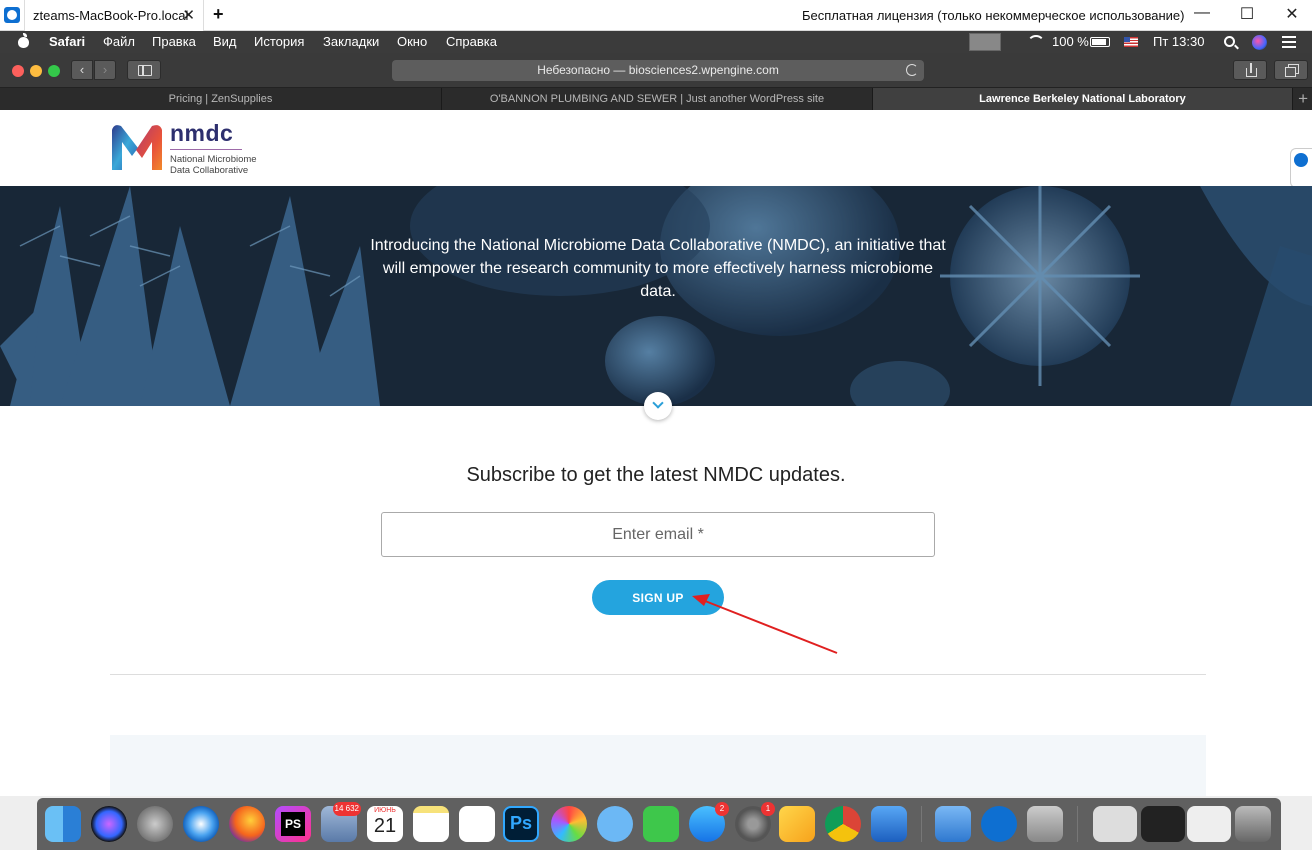  What do you see at coordinates (1229, 41) in the screenshot?
I see `spotlight-search-icon` at bounding box center [1229, 41].